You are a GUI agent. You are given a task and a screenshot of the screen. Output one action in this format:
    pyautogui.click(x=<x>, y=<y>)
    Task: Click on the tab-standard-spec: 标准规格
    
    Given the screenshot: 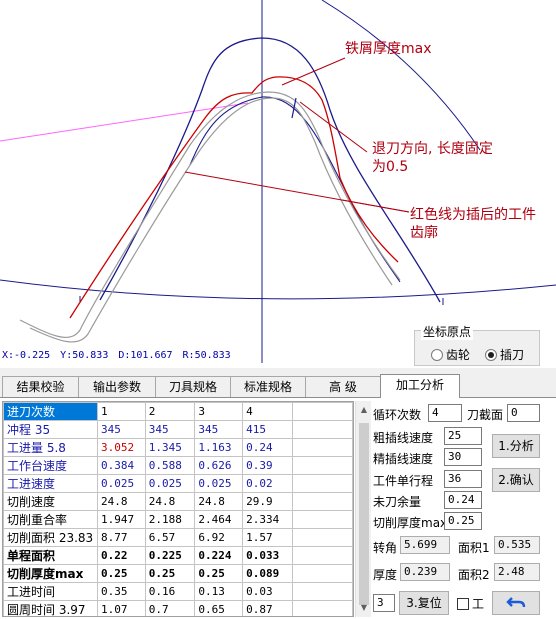 What is the action you would take?
    pyautogui.click(x=268, y=386)
    